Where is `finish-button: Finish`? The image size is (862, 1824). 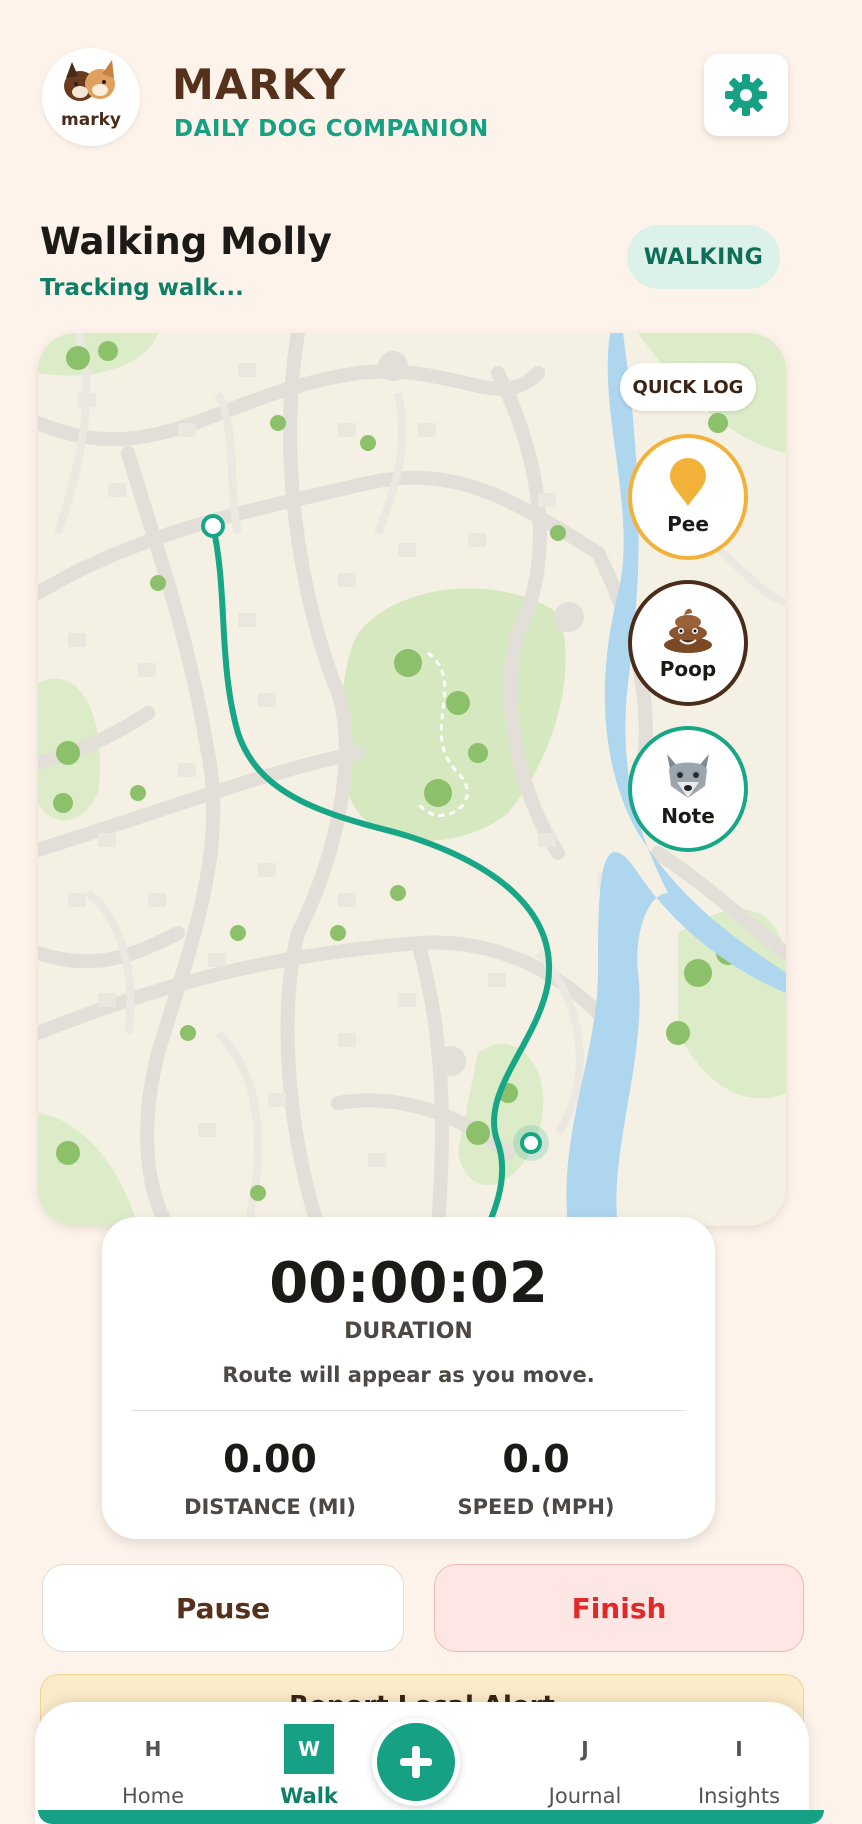
finish-button: Finish is located at coordinates (619, 1608).